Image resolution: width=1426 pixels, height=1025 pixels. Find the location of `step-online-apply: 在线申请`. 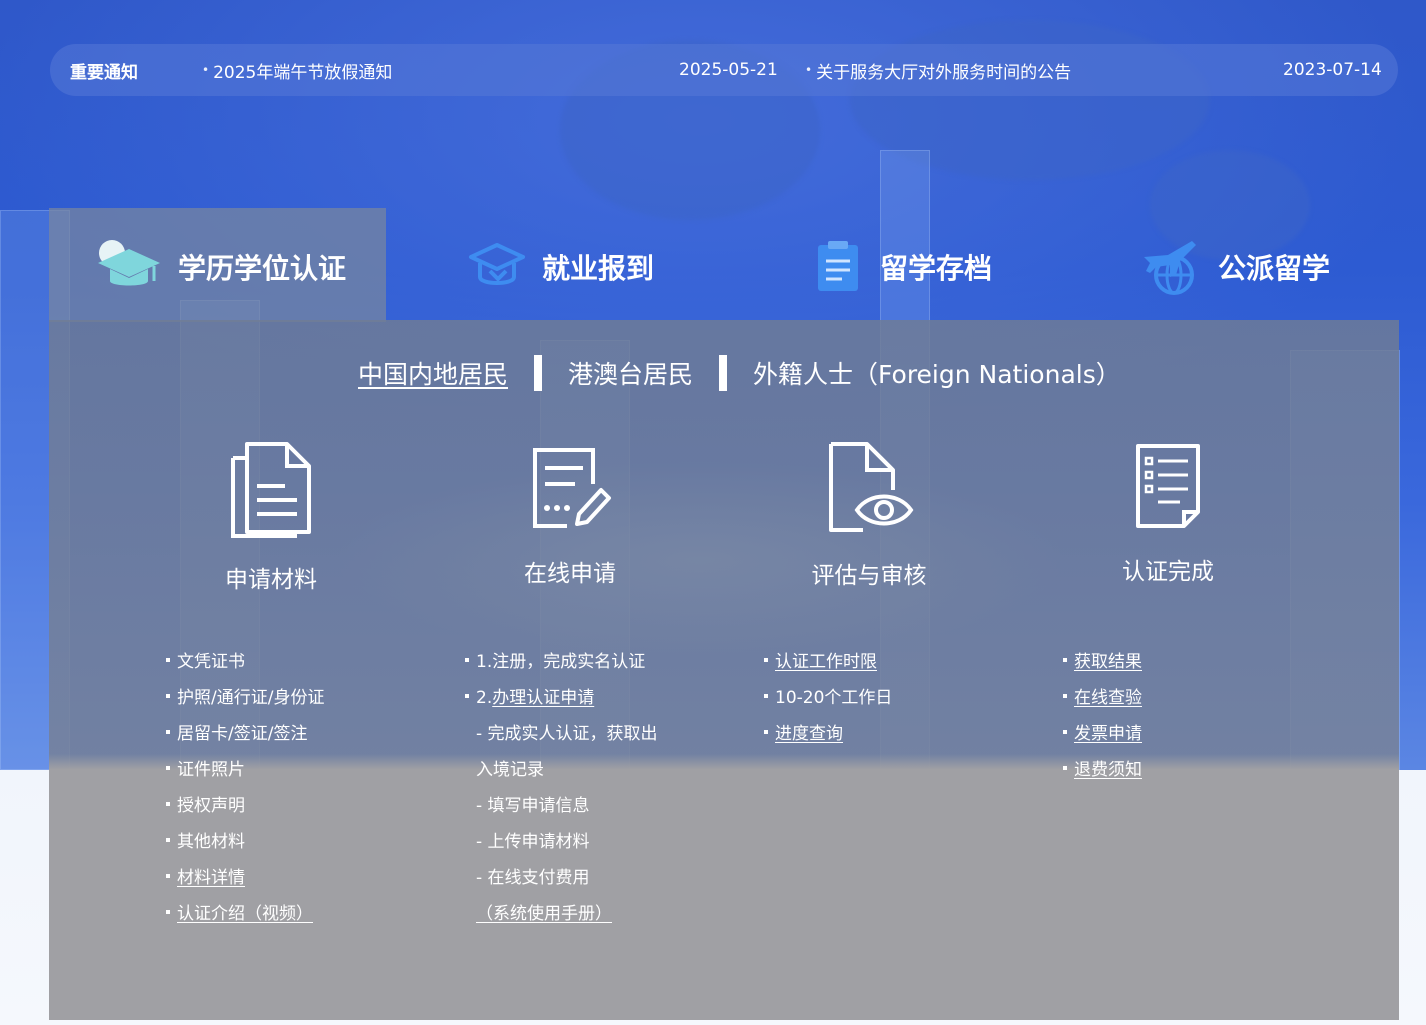

step-online-apply: 在线申请 is located at coordinates (570, 514).